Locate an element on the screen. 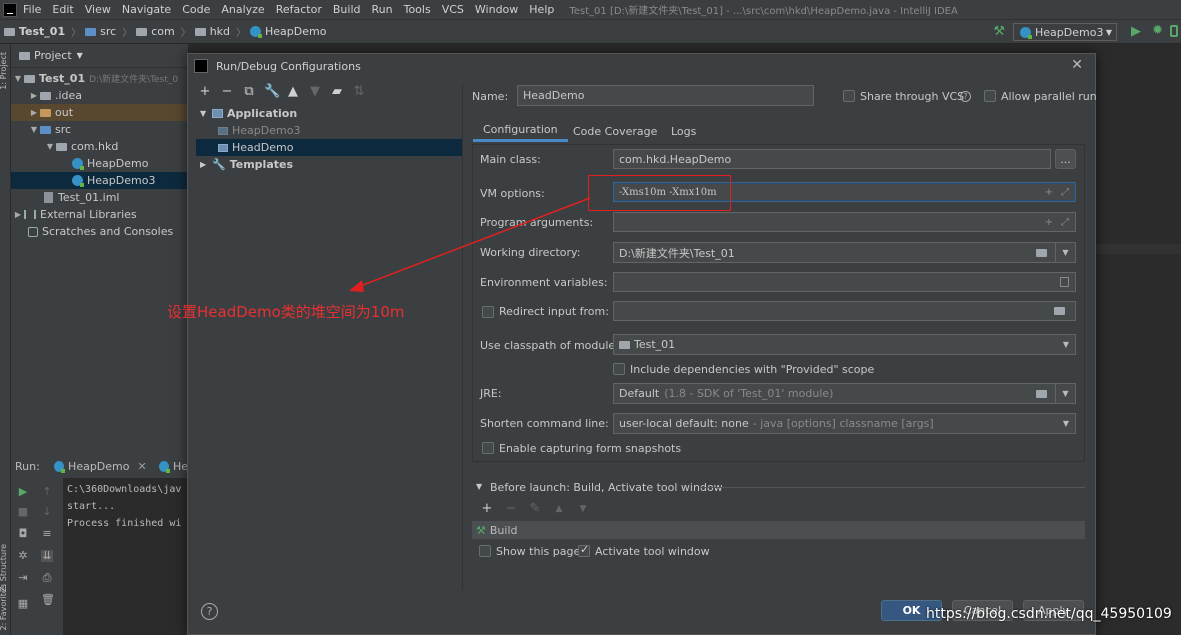  annotation-arrow-line is located at coordinates (472, 243).